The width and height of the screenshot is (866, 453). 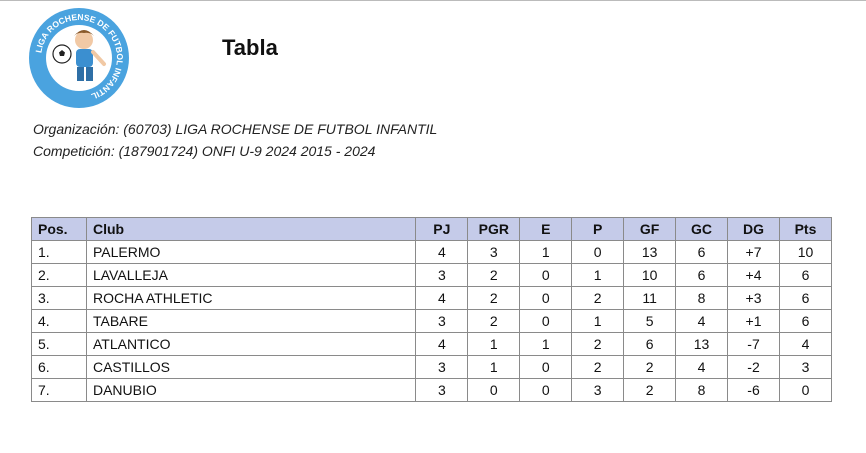 I want to click on table-header-row: Pos. Club PJ PGR E P GF GC DG Pts, so click(x=432, y=229).